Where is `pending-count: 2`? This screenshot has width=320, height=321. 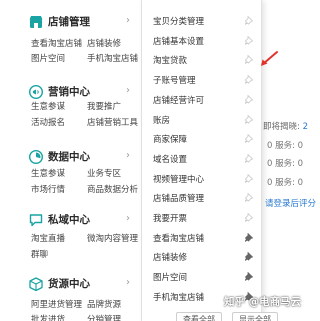 pending-count: 2 is located at coordinates (305, 127).